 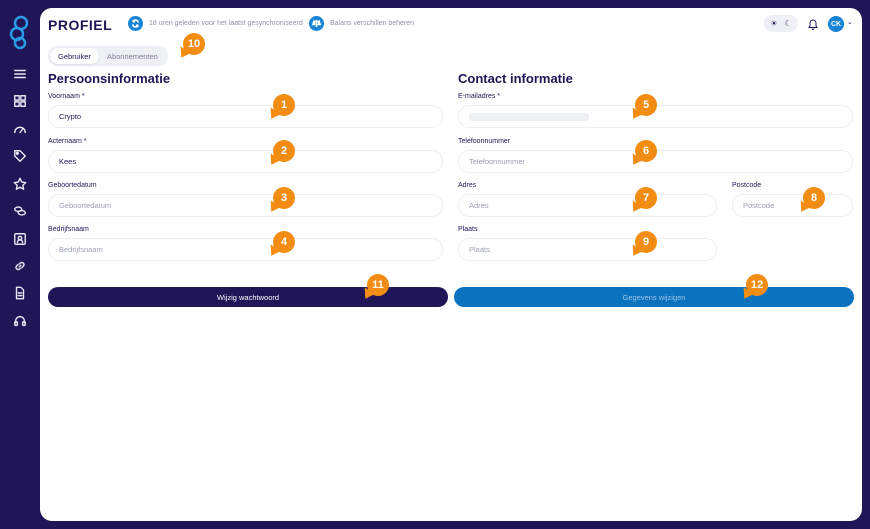 I want to click on chevron-down-icon: ⌄, so click(x=850, y=22).